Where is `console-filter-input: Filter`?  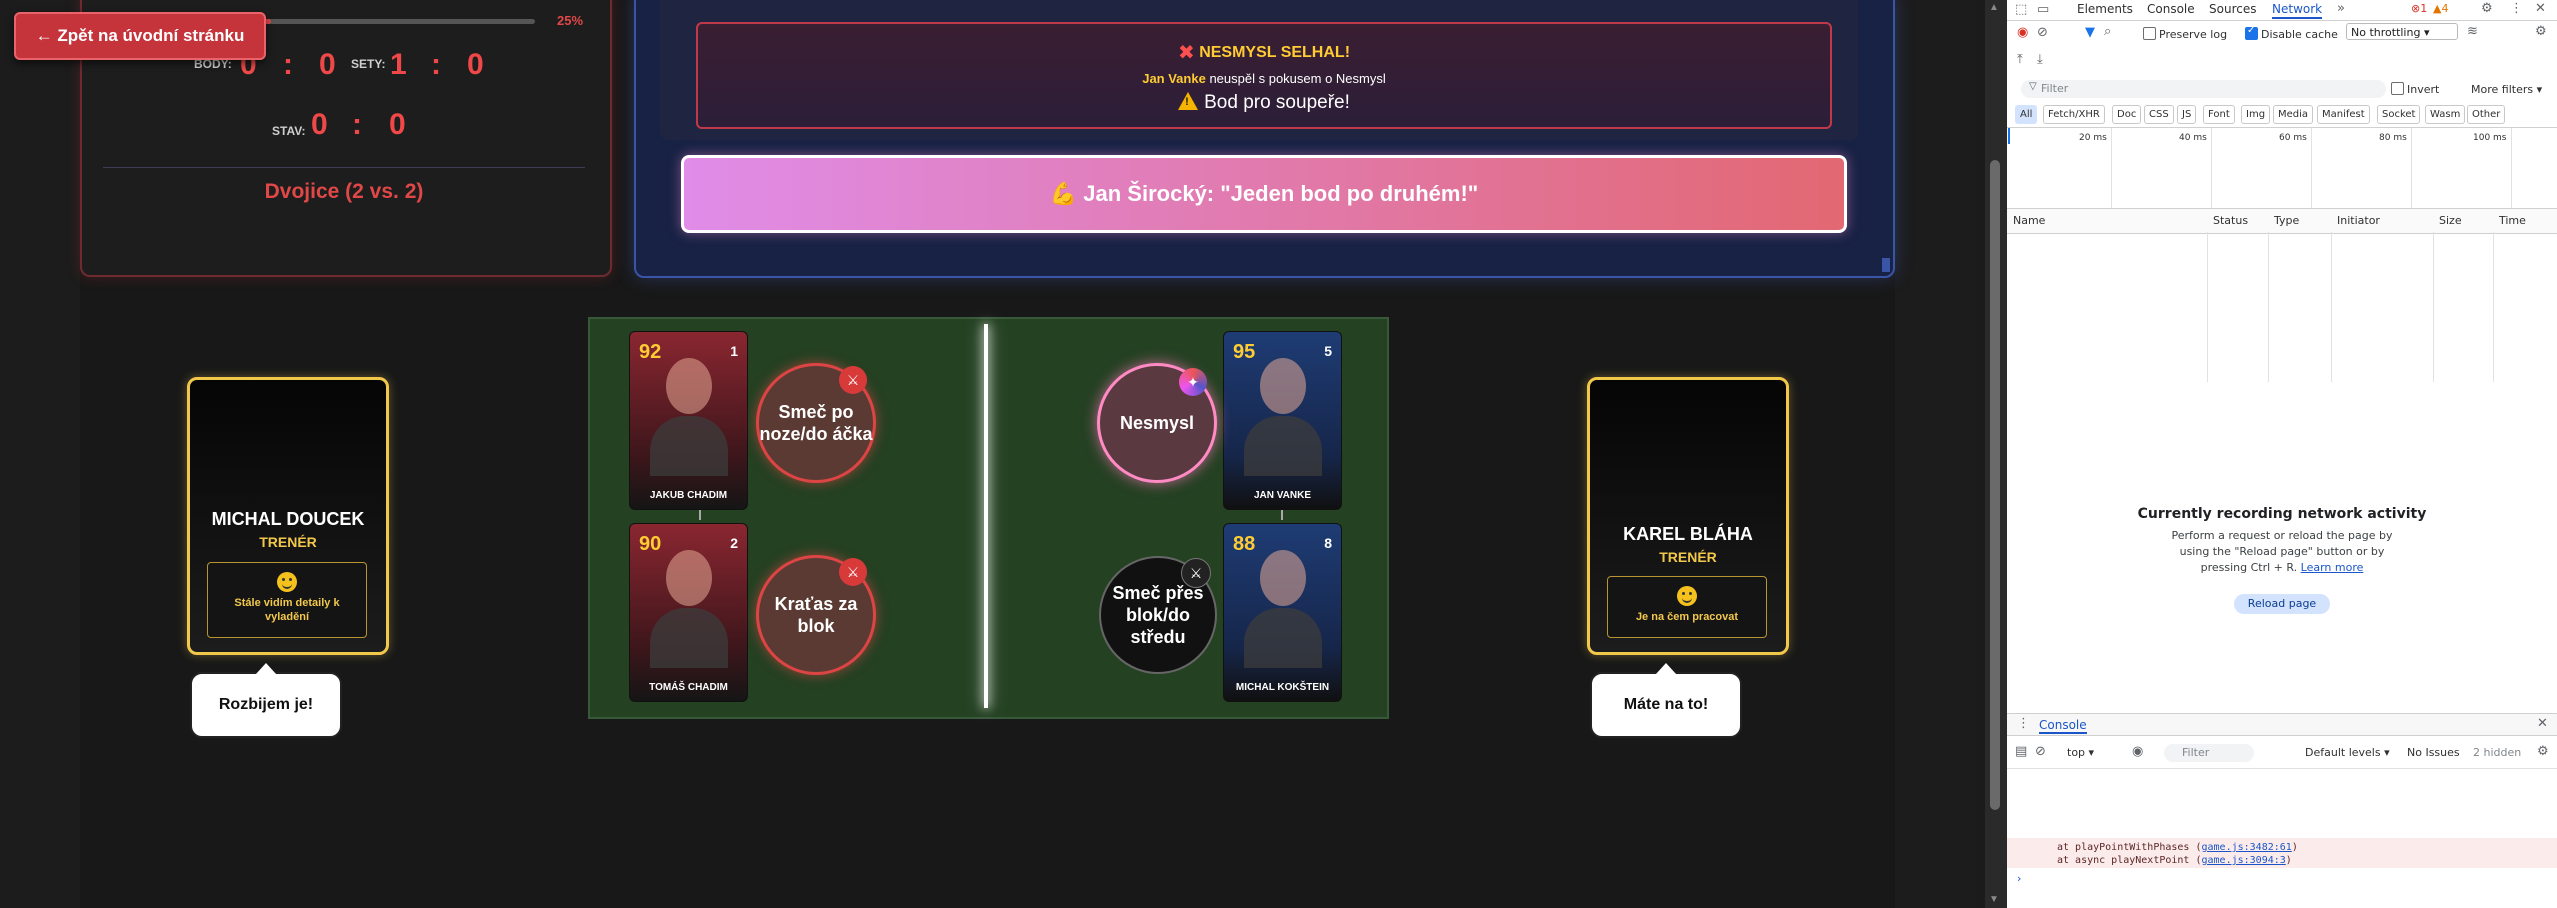 console-filter-input: Filter is located at coordinates (2209, 753).